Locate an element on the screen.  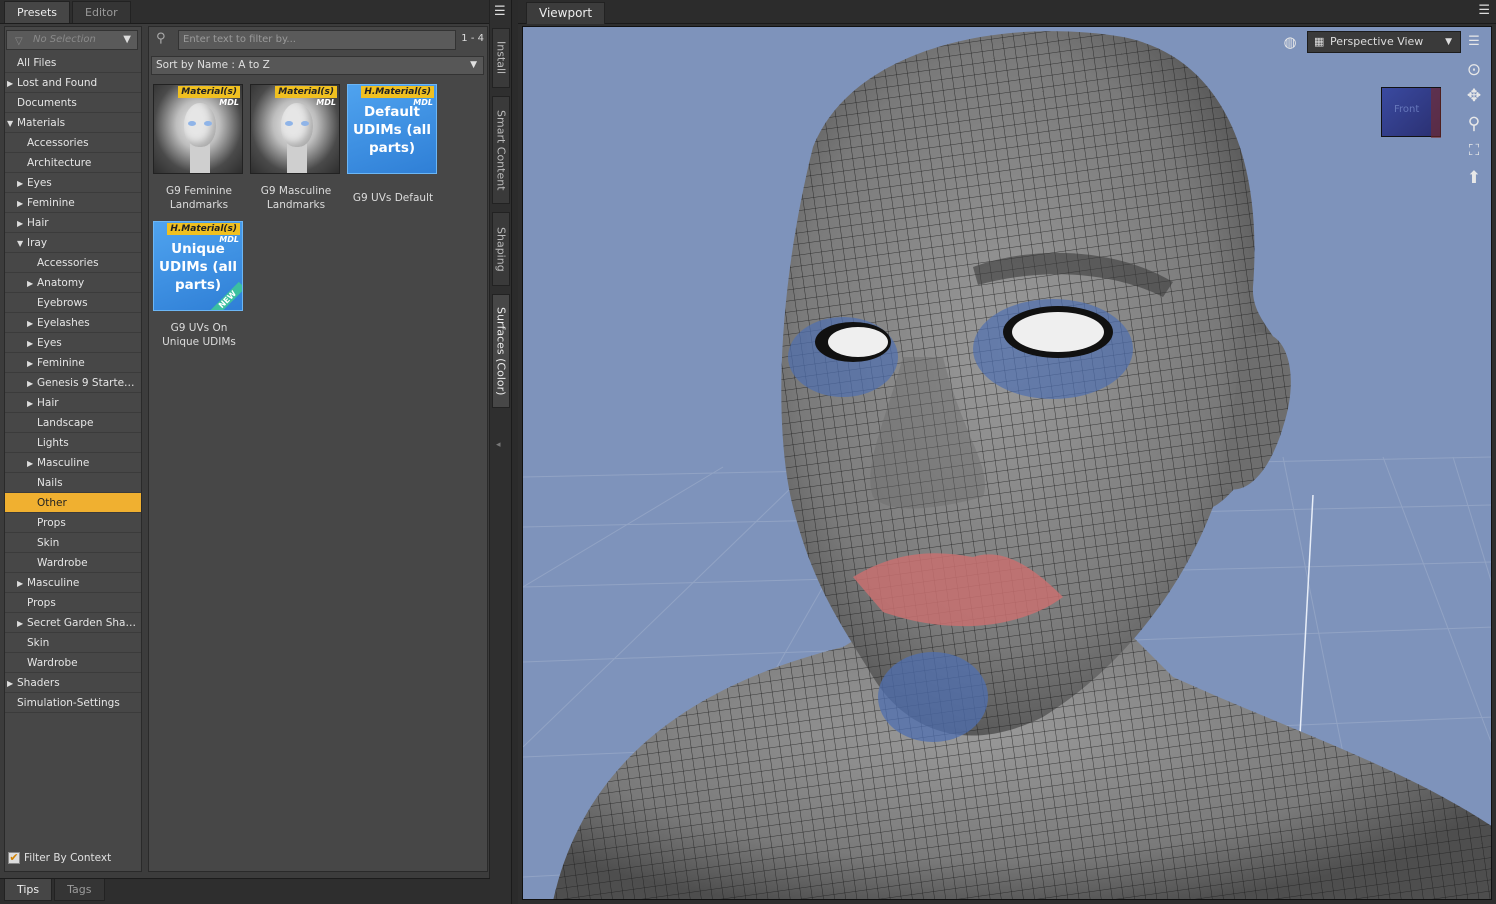
tab-smart-content: Smart Content is located at coordinates (501, 150).